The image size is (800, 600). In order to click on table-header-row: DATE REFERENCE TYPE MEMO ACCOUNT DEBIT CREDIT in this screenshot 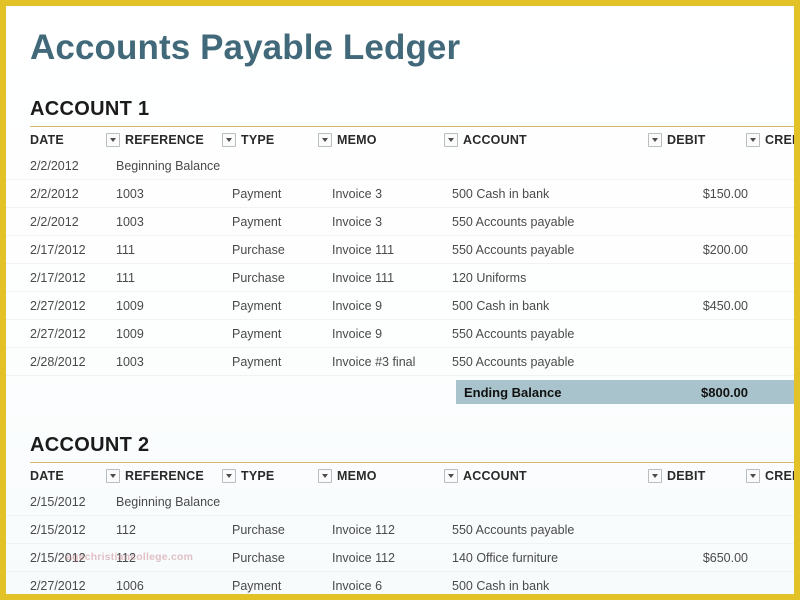, I will do `click(400, 140)`.